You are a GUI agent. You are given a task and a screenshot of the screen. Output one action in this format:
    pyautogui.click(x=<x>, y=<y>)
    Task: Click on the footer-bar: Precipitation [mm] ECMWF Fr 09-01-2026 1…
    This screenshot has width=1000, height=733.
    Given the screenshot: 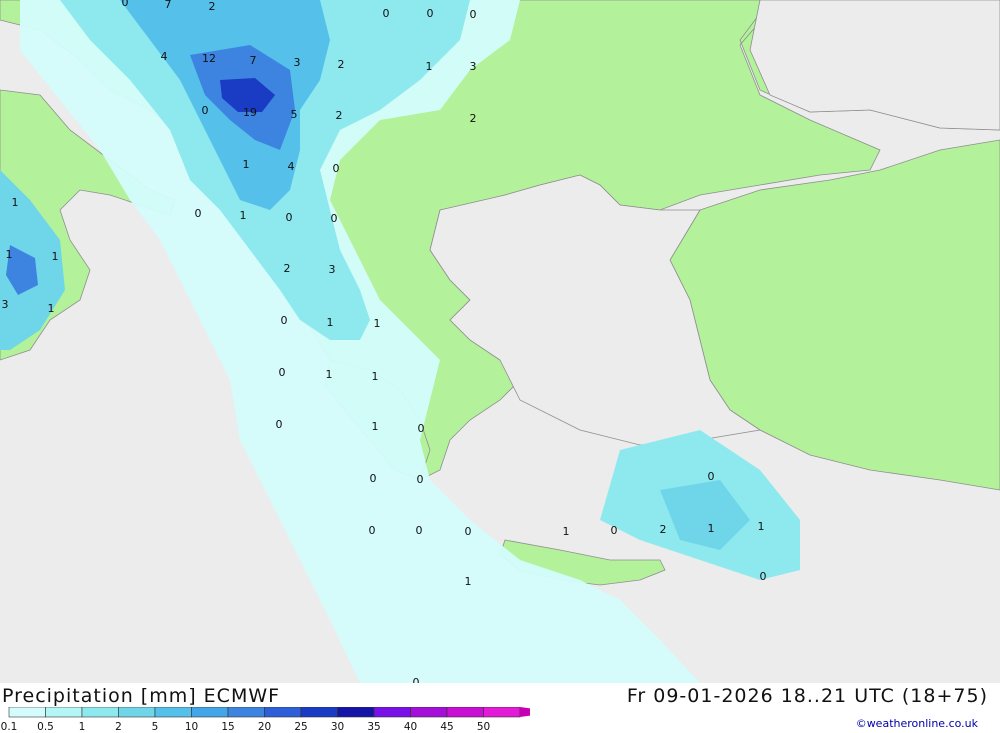 What is the action you would take?
    pyautogui.click(x=500, y=708)
    